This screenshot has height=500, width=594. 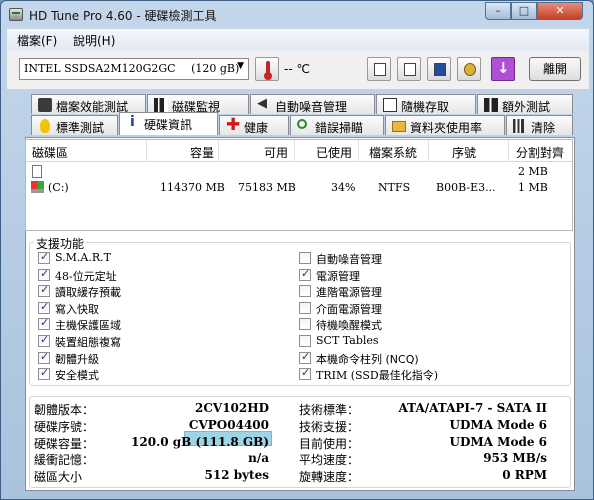 I want to click on minimize-button: –, so click(x=498, y=11).